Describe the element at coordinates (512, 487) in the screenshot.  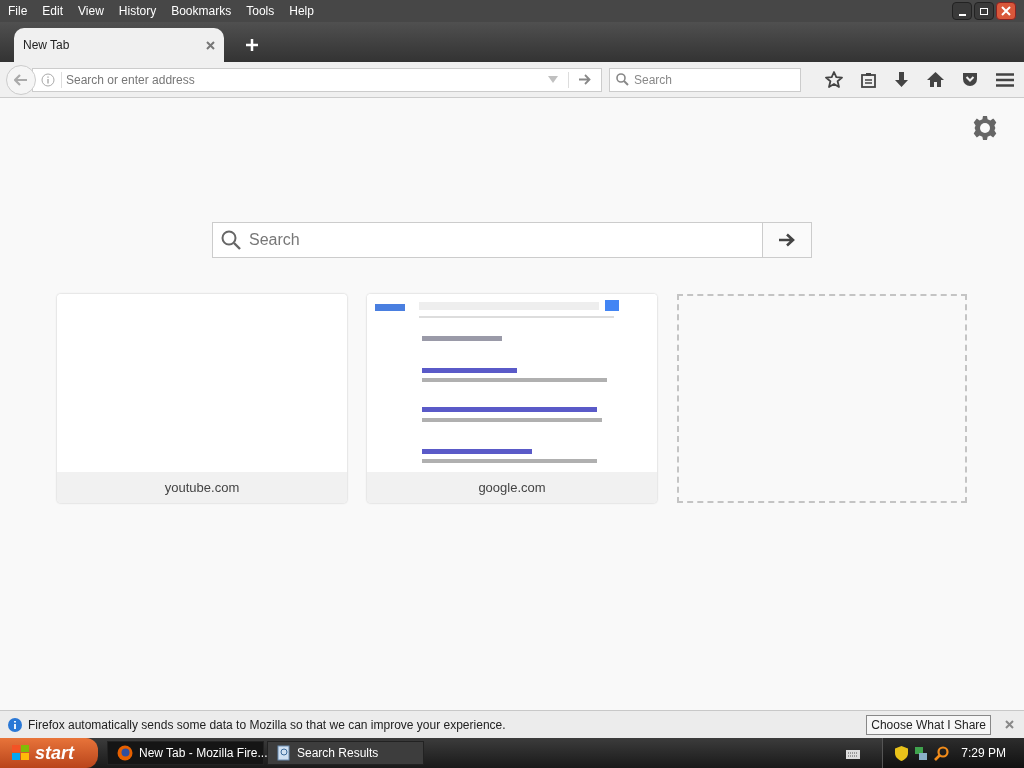
I see `site-label: google.com` at that location.